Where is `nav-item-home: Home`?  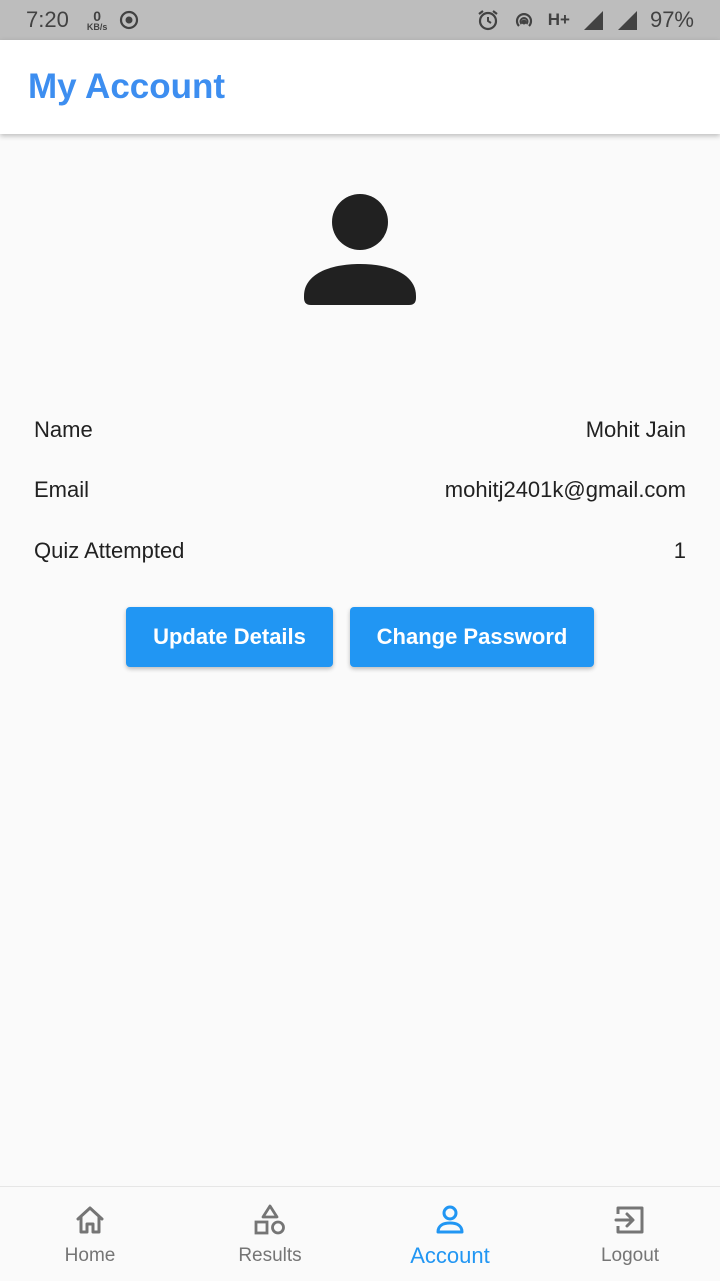 nav-item-home: Home is located at coordinates (90, 1234).